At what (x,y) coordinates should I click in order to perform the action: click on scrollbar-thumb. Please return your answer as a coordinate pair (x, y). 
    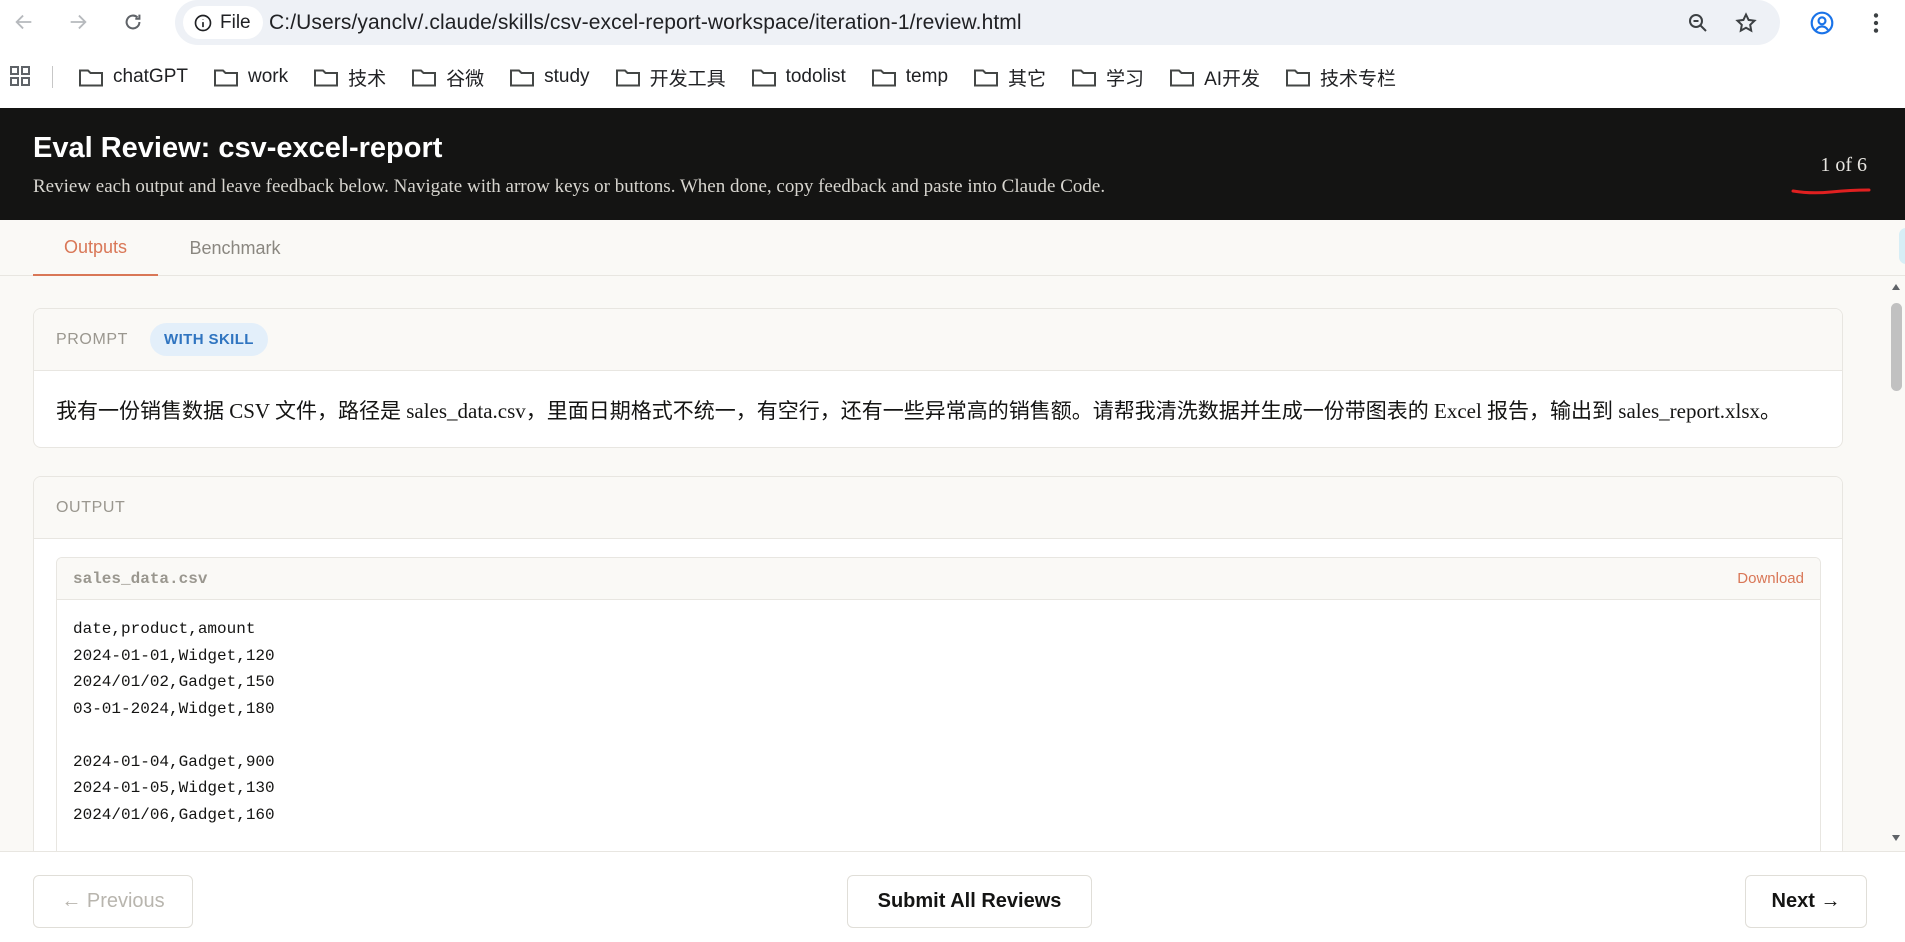
    Looking at the image, I should click on (1896, 347).